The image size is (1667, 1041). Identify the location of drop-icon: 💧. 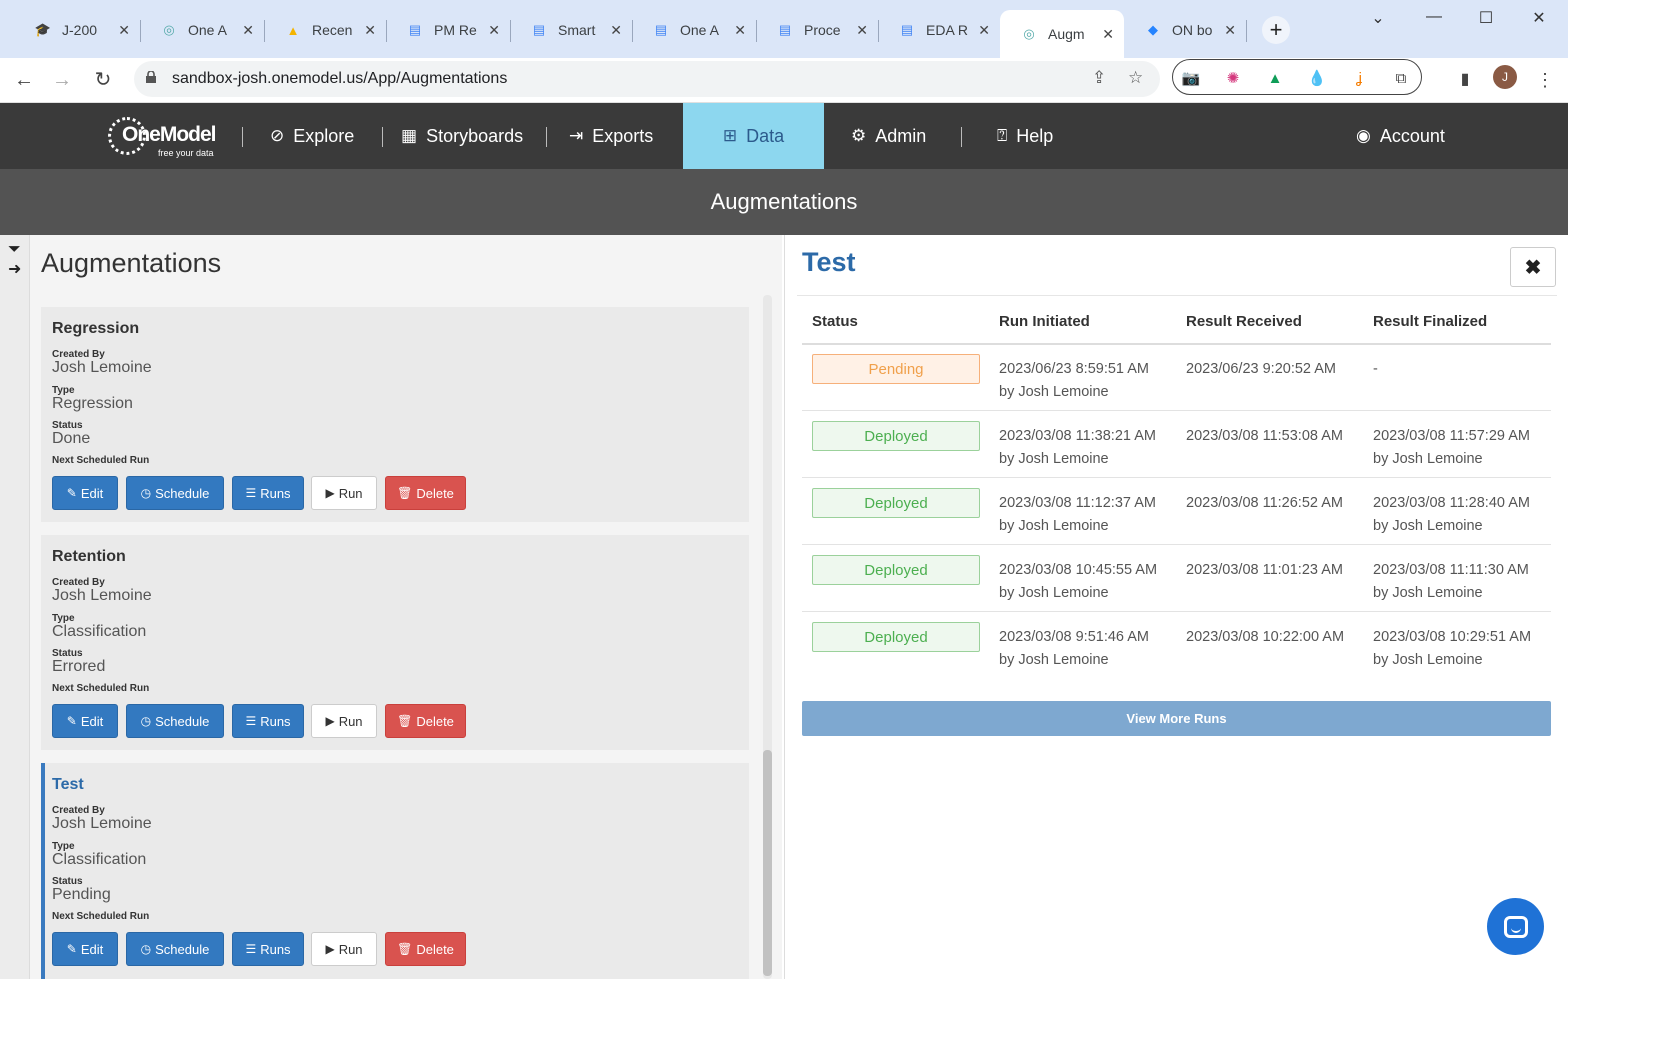
(1317, 78).